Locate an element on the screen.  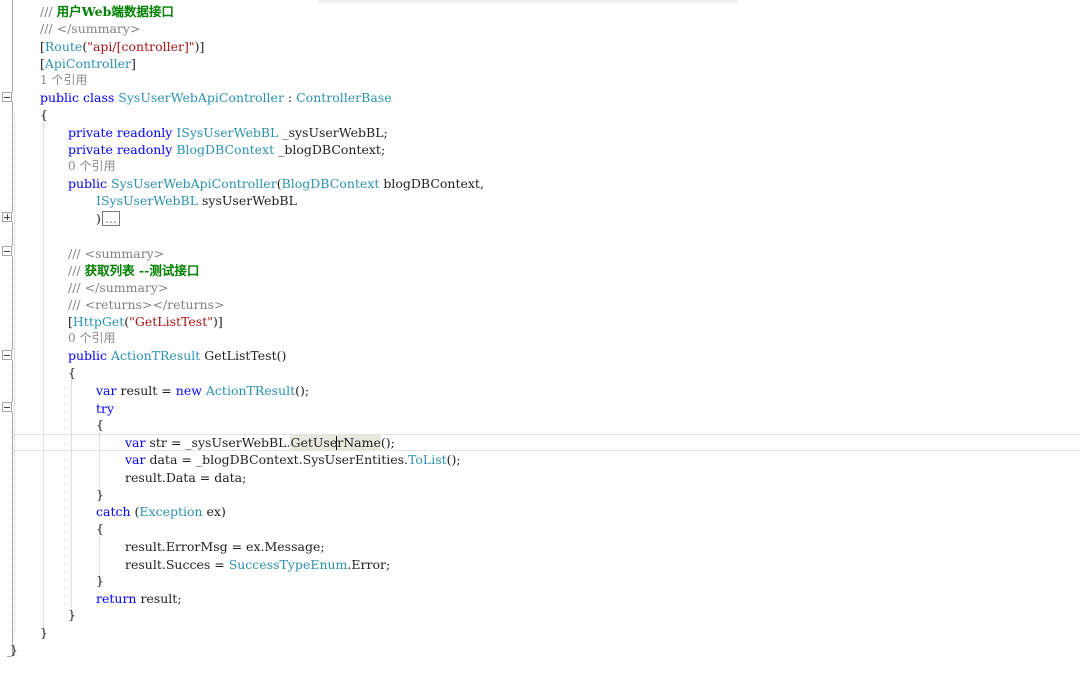
code-token: new is located at coordinates (190, 390).